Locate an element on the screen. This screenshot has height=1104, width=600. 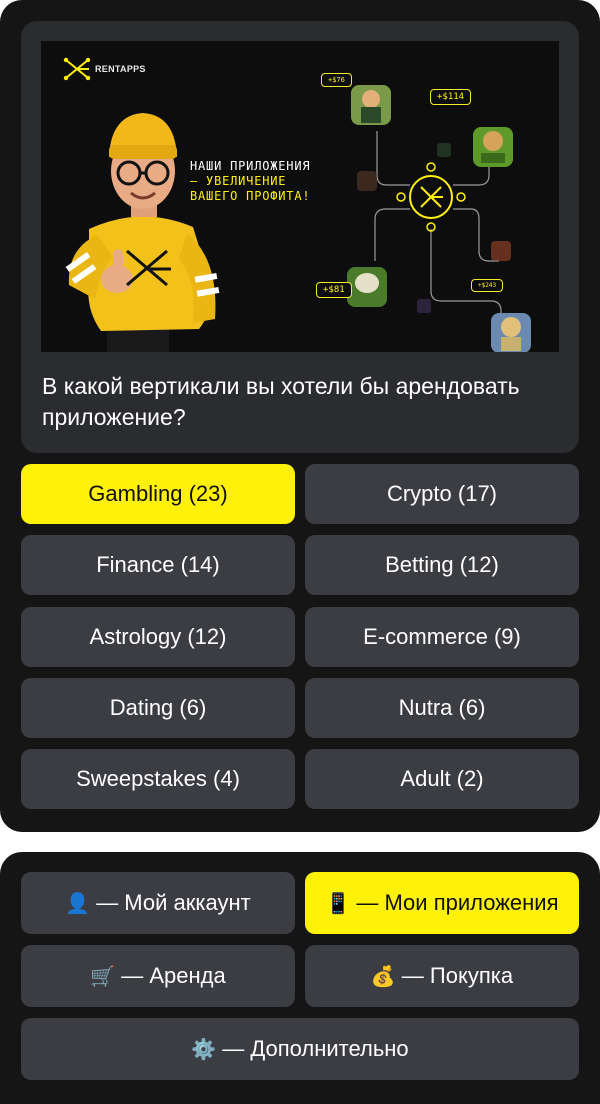
more-button: ⚙️ — Дополнительно is located at coordinates (300, 1049).